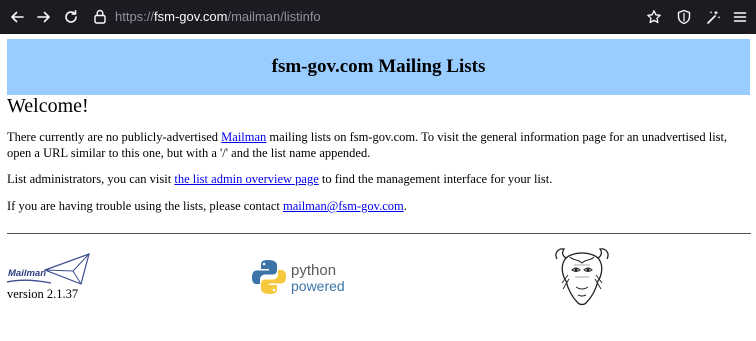  What do you see at coordinates (318, 286) in the screenshot?
I see `powered-word: powered` at bounding box center [318, 286].